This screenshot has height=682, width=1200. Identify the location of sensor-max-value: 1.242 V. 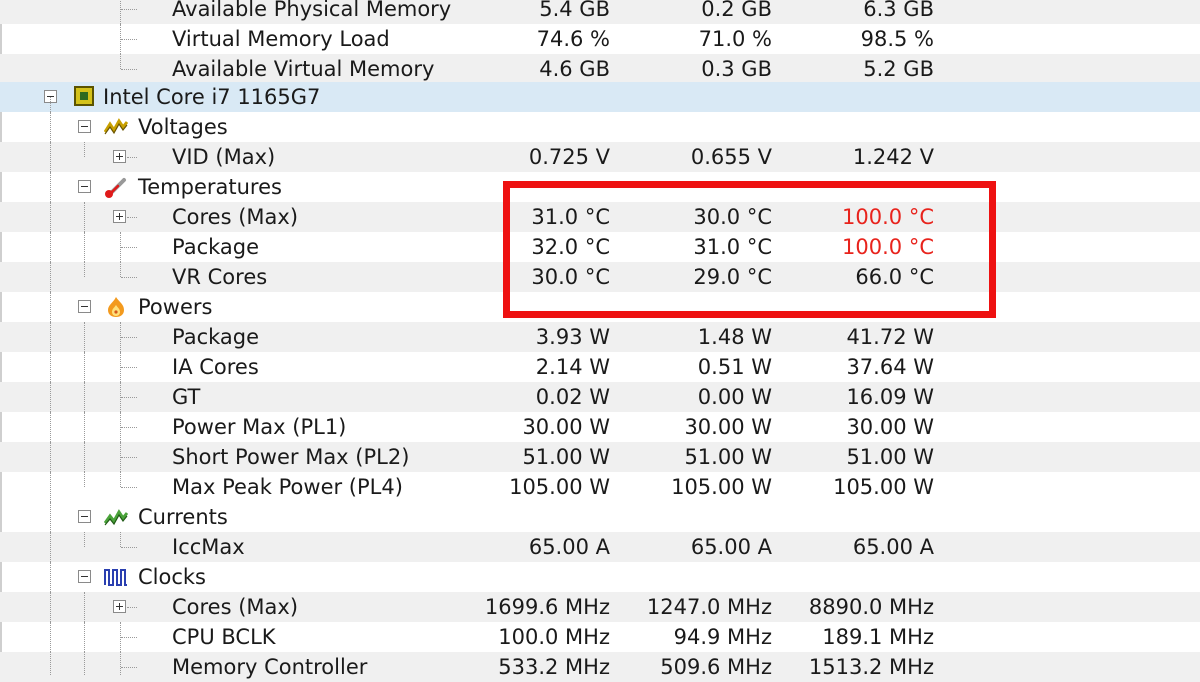
(893, 157).